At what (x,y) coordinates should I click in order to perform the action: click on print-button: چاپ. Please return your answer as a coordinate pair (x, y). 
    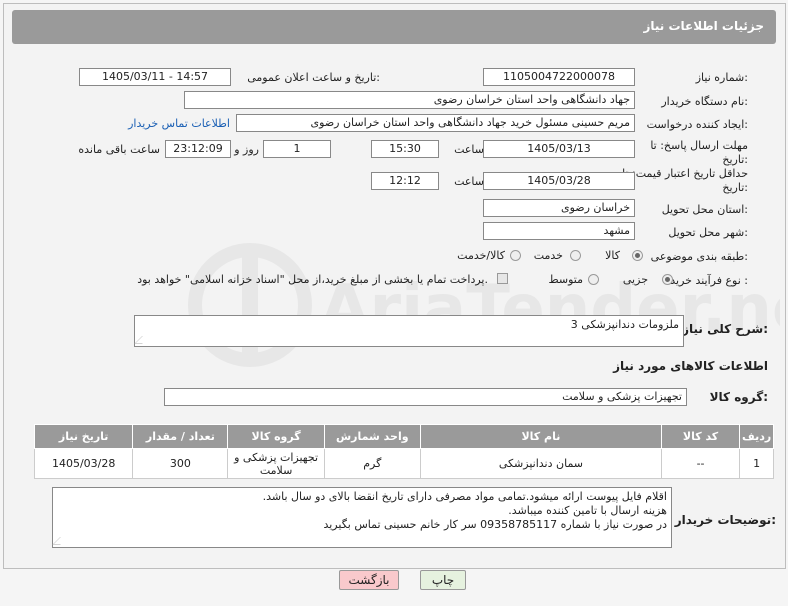
    Looking at the image, I should click on (443, 580).